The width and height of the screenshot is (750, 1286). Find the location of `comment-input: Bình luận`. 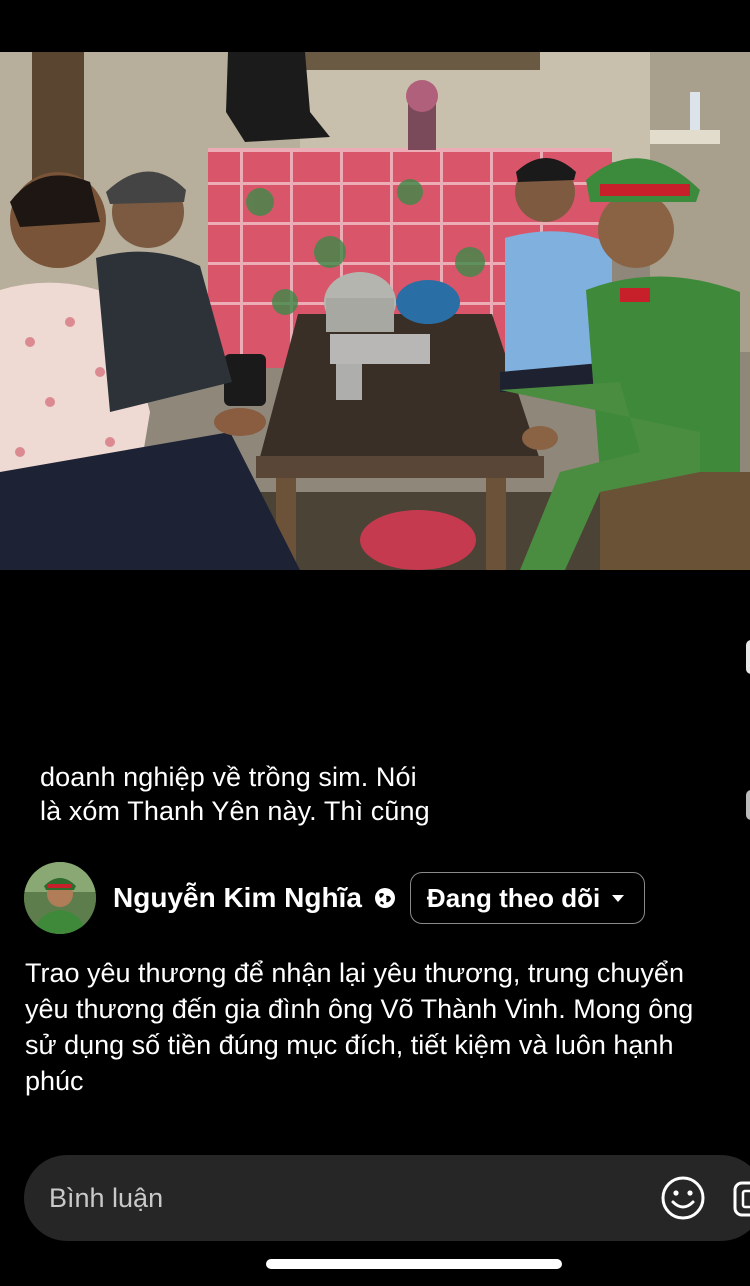

comment-input: Bình luận is located at coordinates (387, 1198).